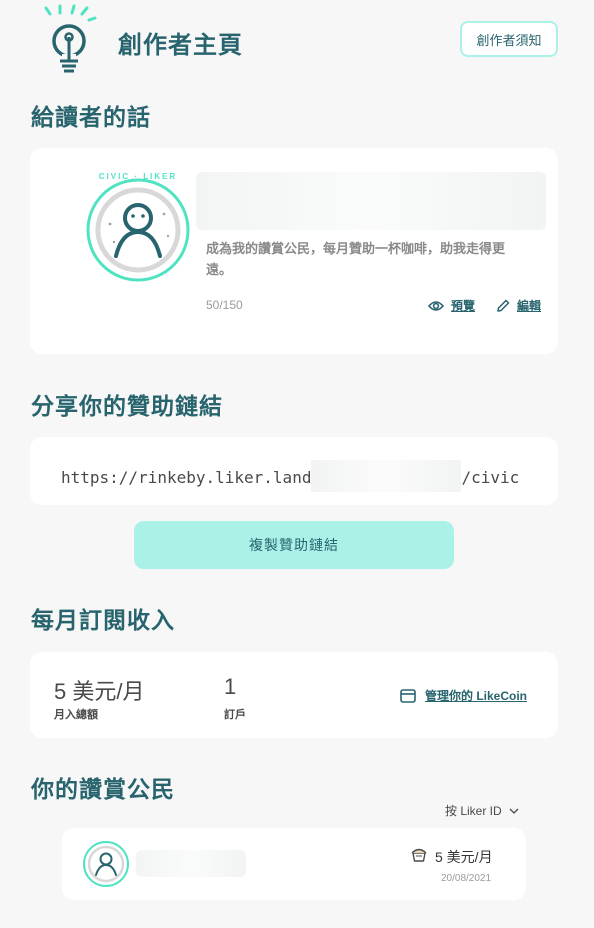  What do you see at coordinates (476, 696) in the screenshot?
I see `manage-likecoin-label: 管理你的 LikeCoin` at bounding box center [476, 696].